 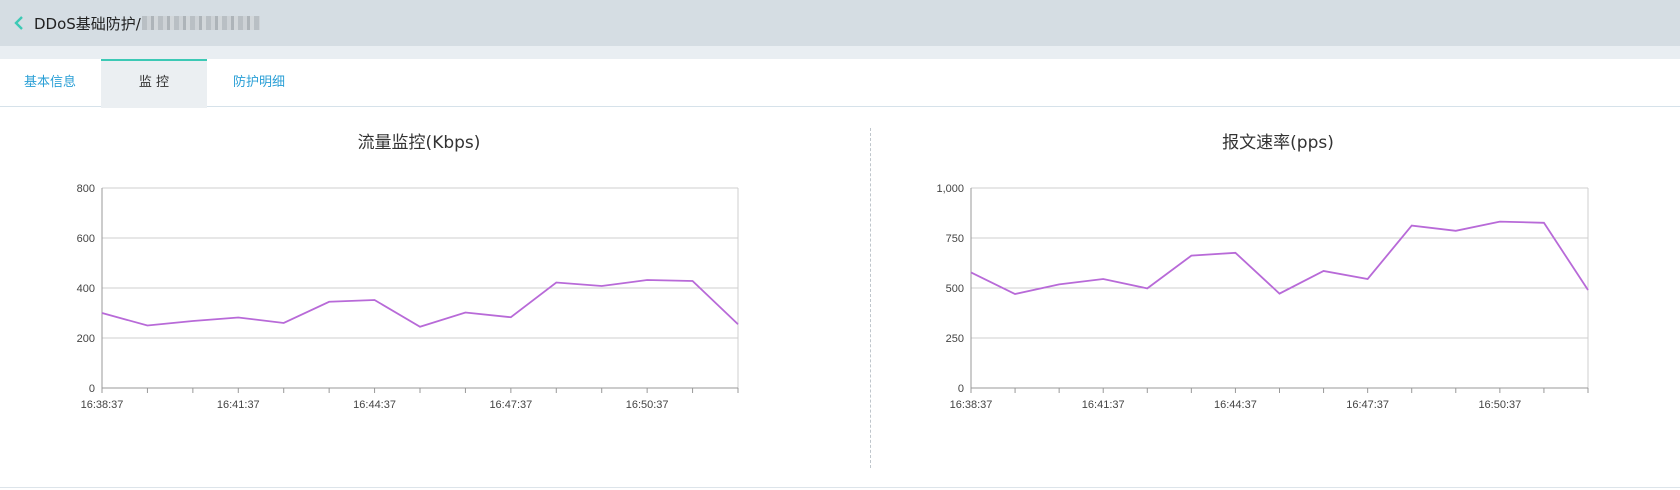 What do you see at coordinates (1279, 257) in the screenshot?
I see `series-line` at bounding box center [1279, 257].